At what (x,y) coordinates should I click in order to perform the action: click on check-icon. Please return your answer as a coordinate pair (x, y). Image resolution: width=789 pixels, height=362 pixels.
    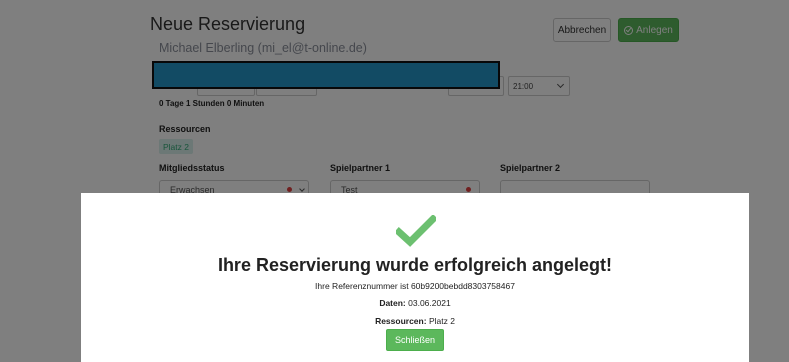
    Looking at the image, I should click on (416, 231).